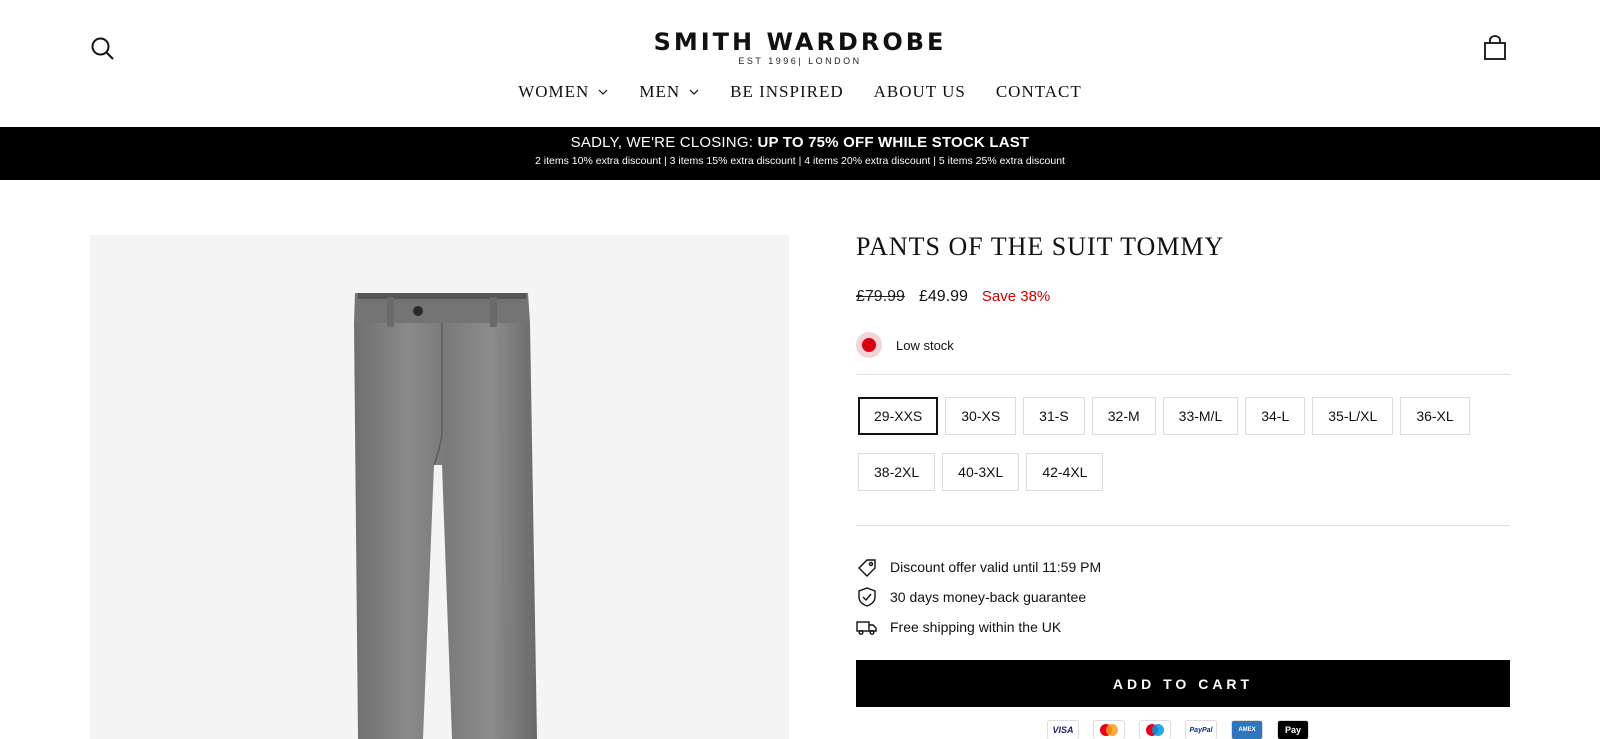 The height and width of the screenshot is (739, 1600). I want to click on nav-label: ABOUT US, so click(919, 91).